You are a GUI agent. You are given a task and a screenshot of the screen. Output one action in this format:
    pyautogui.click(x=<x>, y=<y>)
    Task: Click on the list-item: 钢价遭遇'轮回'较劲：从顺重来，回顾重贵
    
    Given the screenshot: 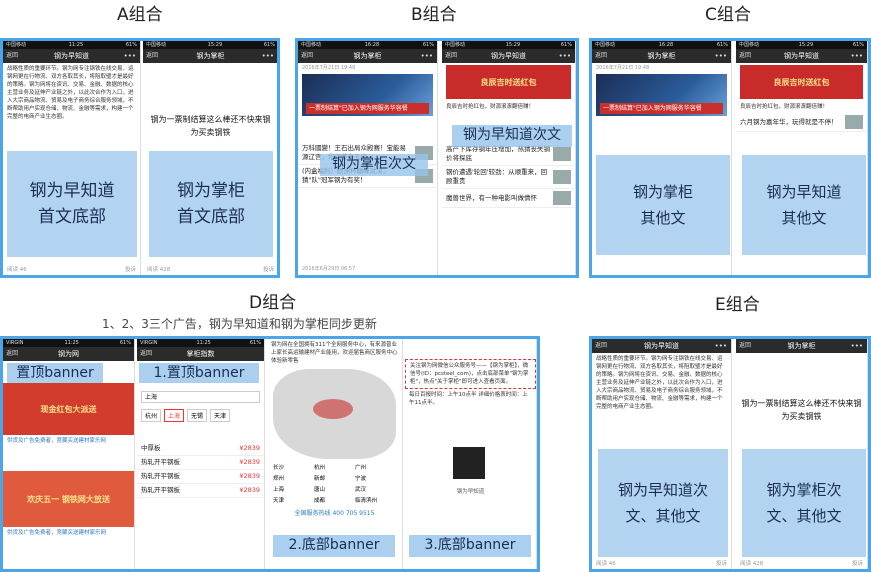 What is the action you would take?
    pyautogui.click(x=508, y=177)
    